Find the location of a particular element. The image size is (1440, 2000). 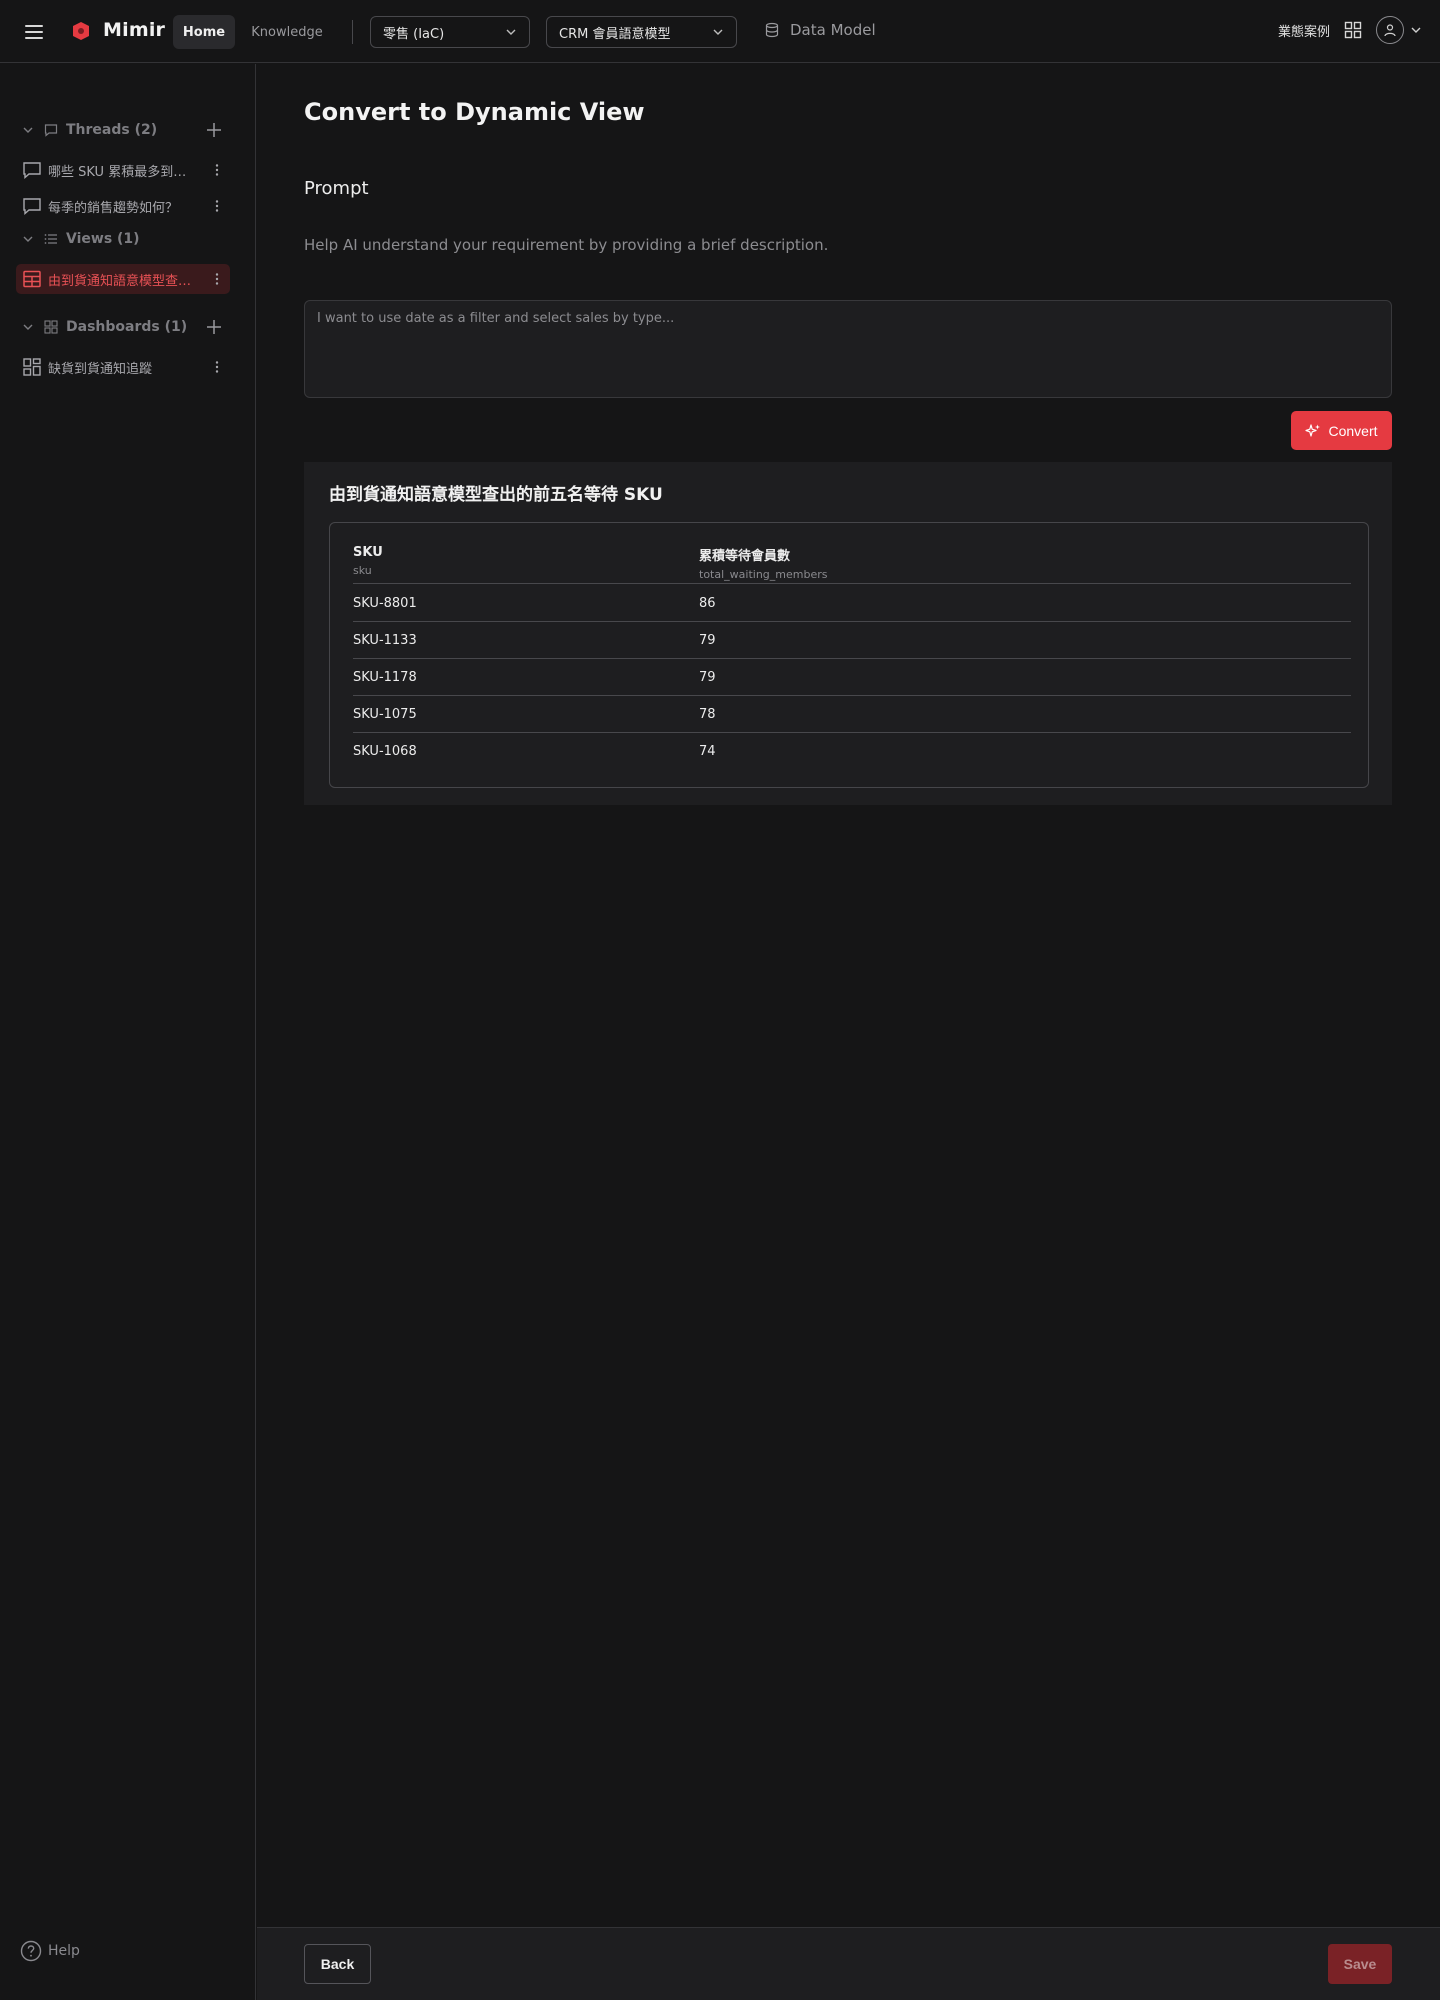

help-label: Help is located at coordinates (64, 1951).